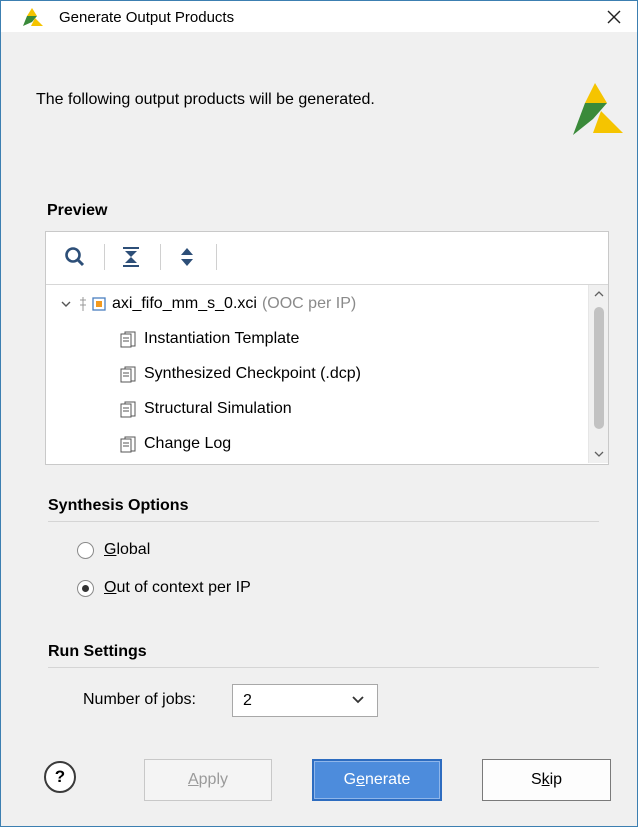 This screenshot has width=638, height=827. Describe the element at coordinates (85, 588) in the screenshot. I see `radio-button-selected` at that location.